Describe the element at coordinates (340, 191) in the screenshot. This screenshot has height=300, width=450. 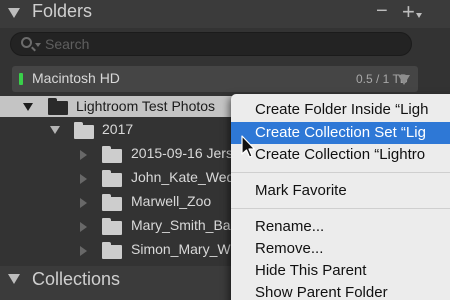
I see `menu-item-mark-favorite: Mark Favorite` at that location.